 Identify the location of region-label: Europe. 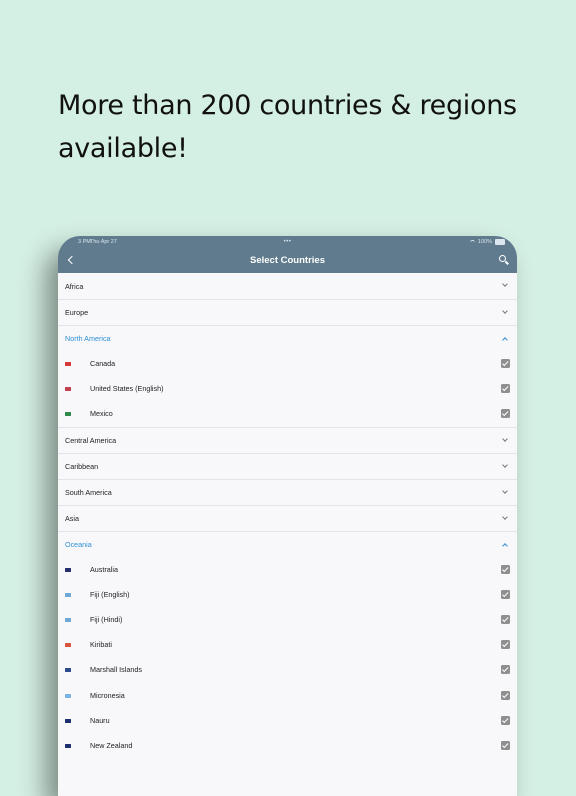
(77, 312).